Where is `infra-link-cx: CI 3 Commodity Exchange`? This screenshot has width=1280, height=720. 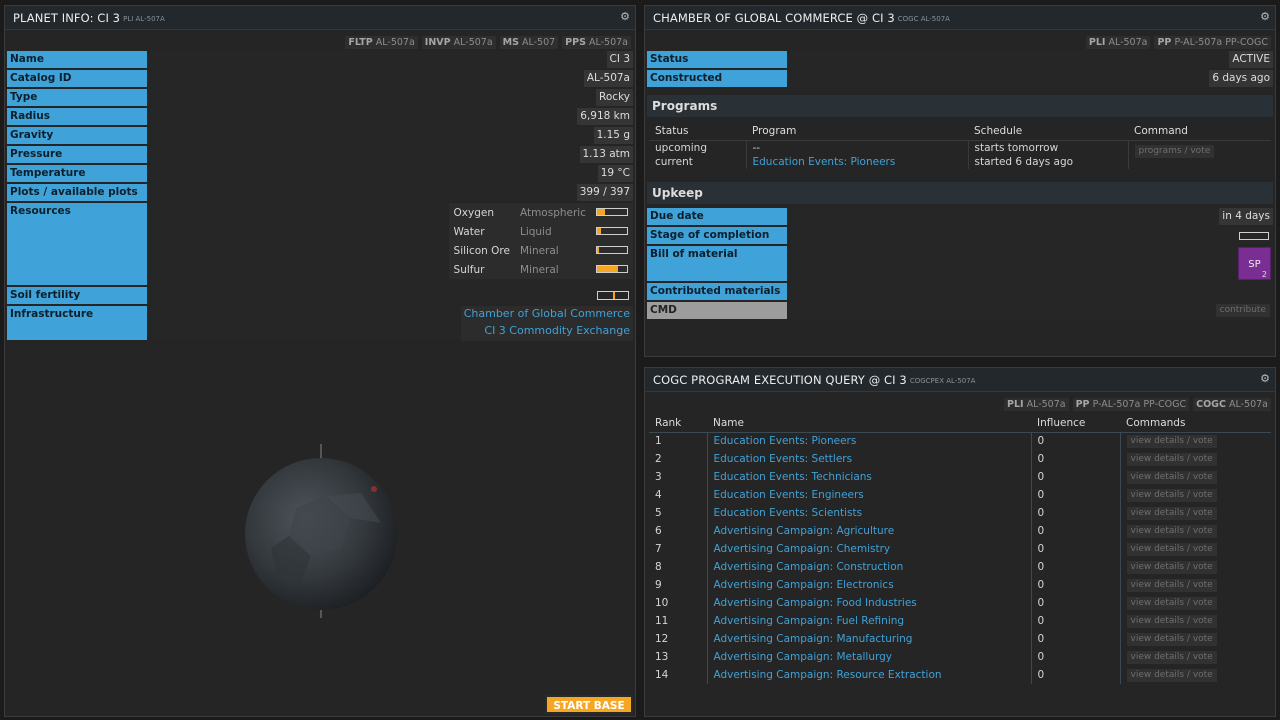 infra-link-cx: CI 3 Commodity Exchange is located at coordinates (547, 332).